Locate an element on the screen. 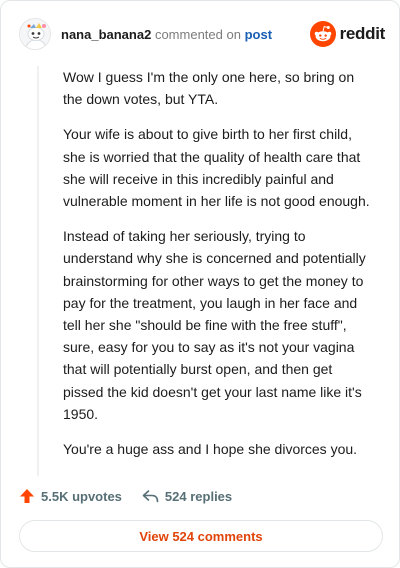 The height and width of the screenshot is (568, 400). upvote-button: 5.5K upvotes is located at coordinates (70, 496).